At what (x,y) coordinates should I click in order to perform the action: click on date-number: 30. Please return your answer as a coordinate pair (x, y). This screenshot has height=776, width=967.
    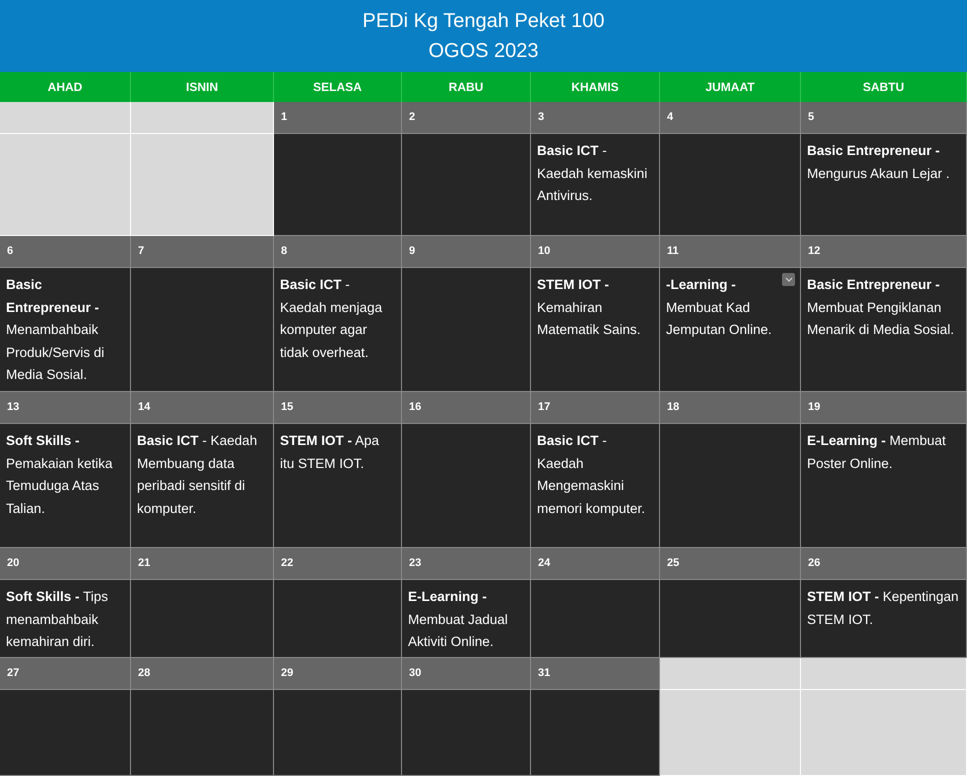
    Looking at the image, I should click on (415, 674).